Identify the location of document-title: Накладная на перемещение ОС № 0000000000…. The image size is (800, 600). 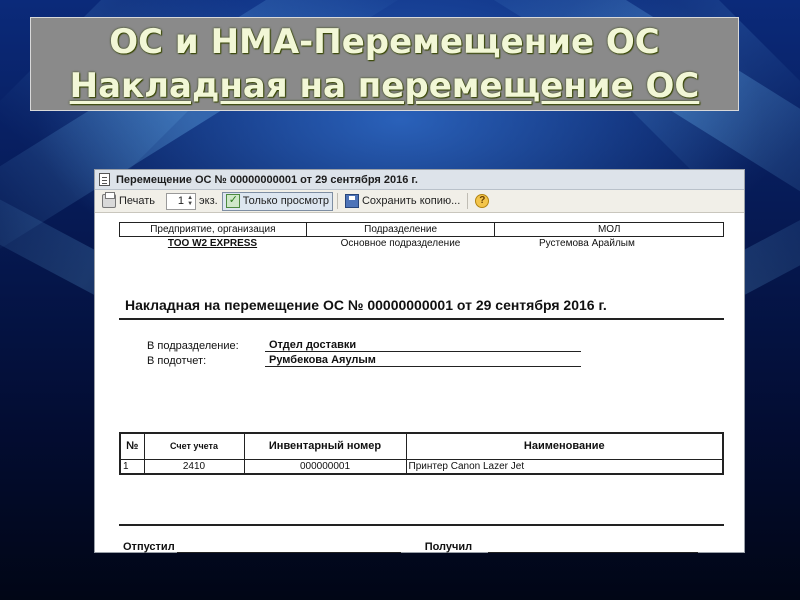
(366, 305).